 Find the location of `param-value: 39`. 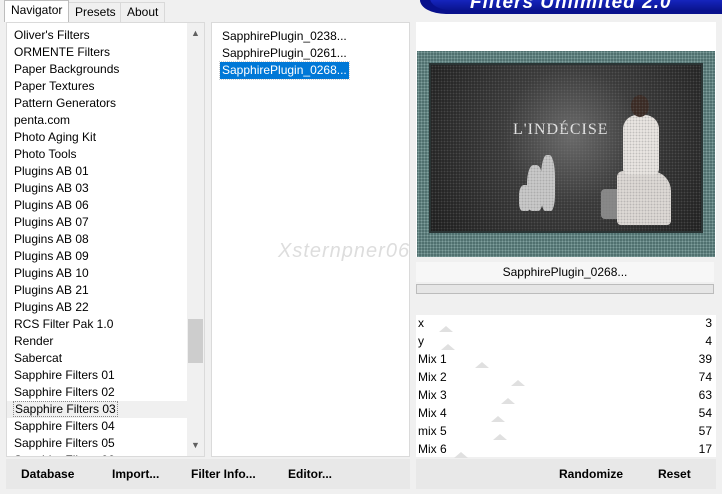

param-value: 39 is located at coordinates (705, 359).